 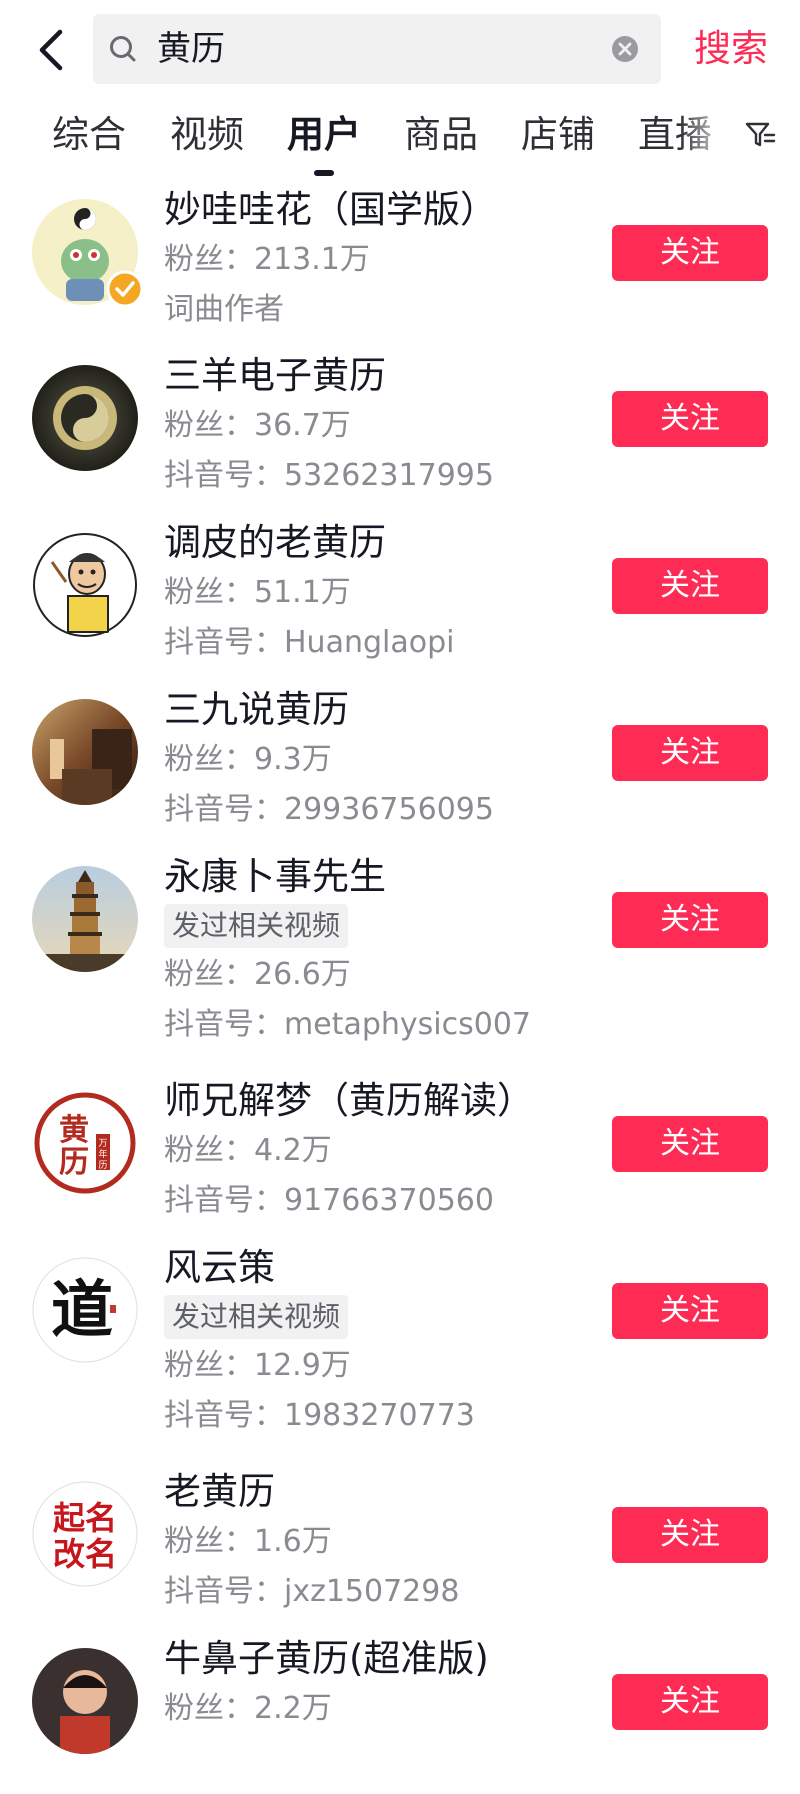 What do you see at coordinates (74, 1162) in the screenshot?
I see `avatar-logo-text-2: 历` at bounding box center [74, 1162].